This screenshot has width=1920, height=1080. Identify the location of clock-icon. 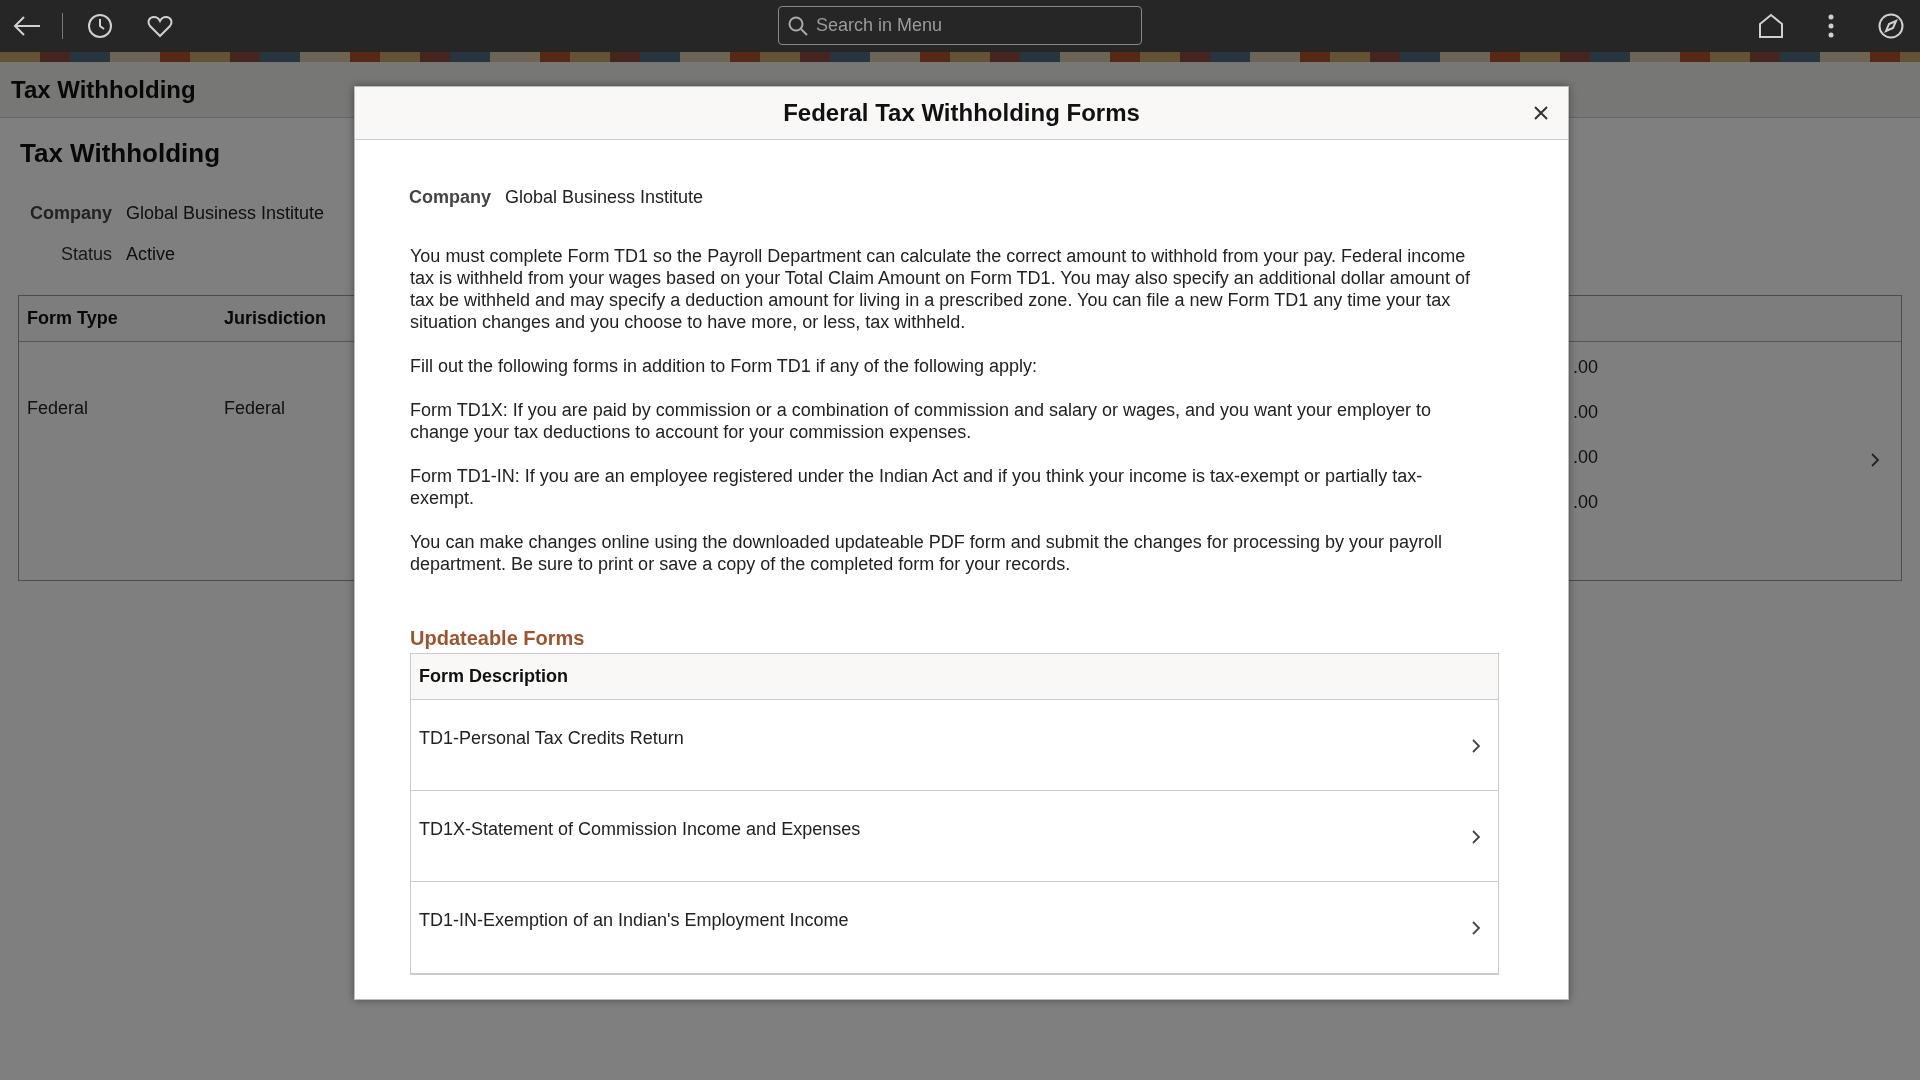
(100, 26).